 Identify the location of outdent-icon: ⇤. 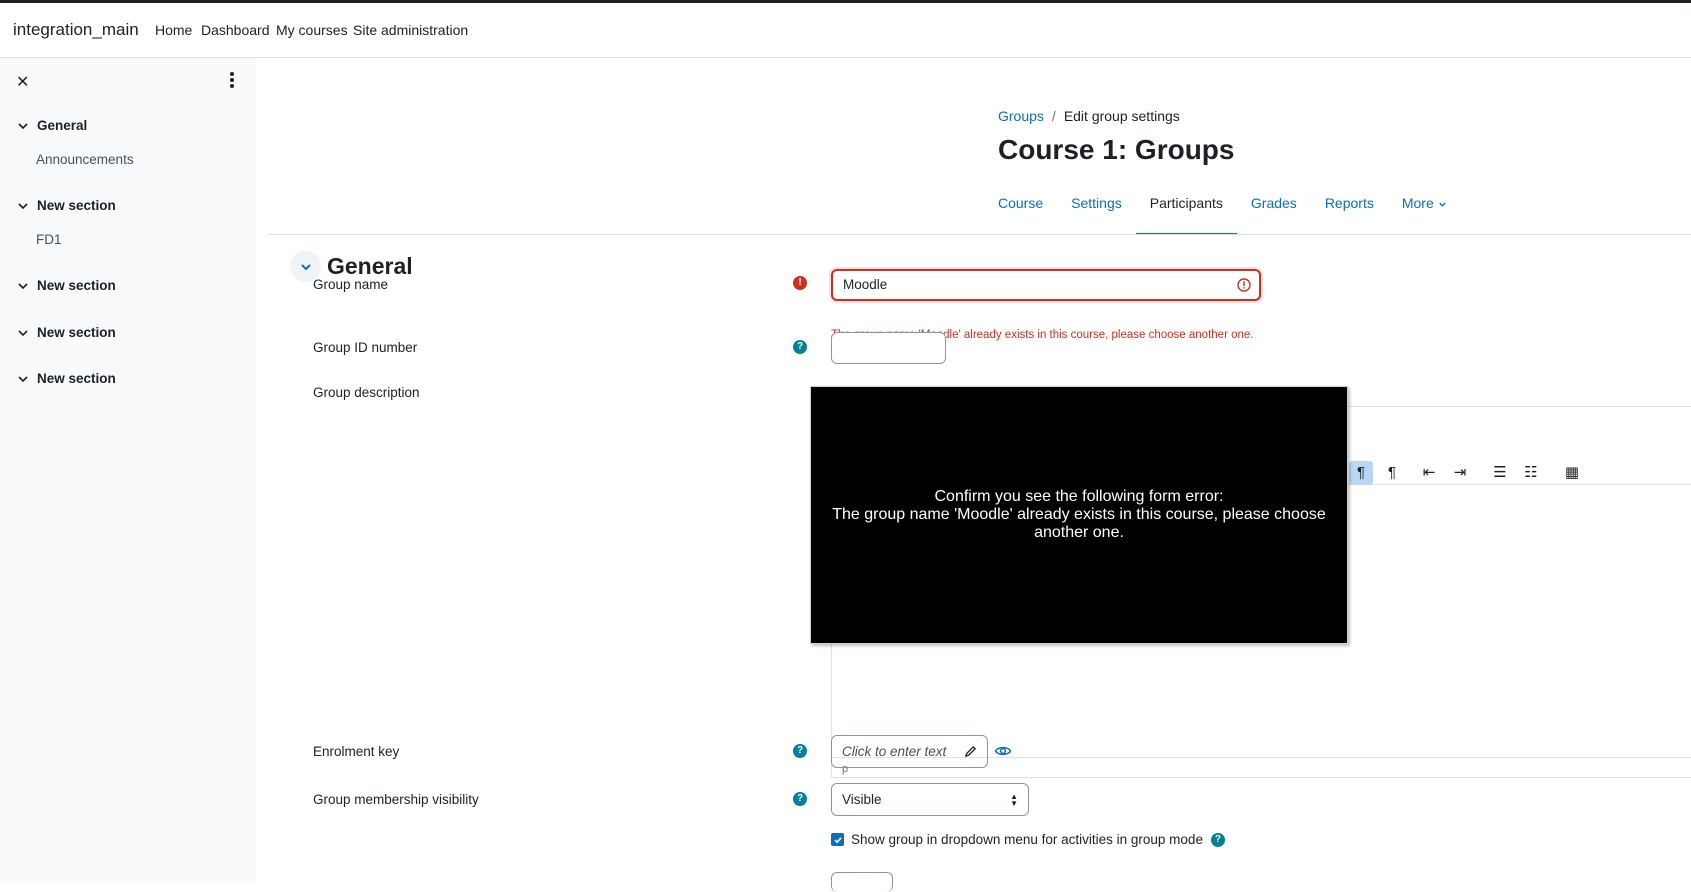
(1429, 473).